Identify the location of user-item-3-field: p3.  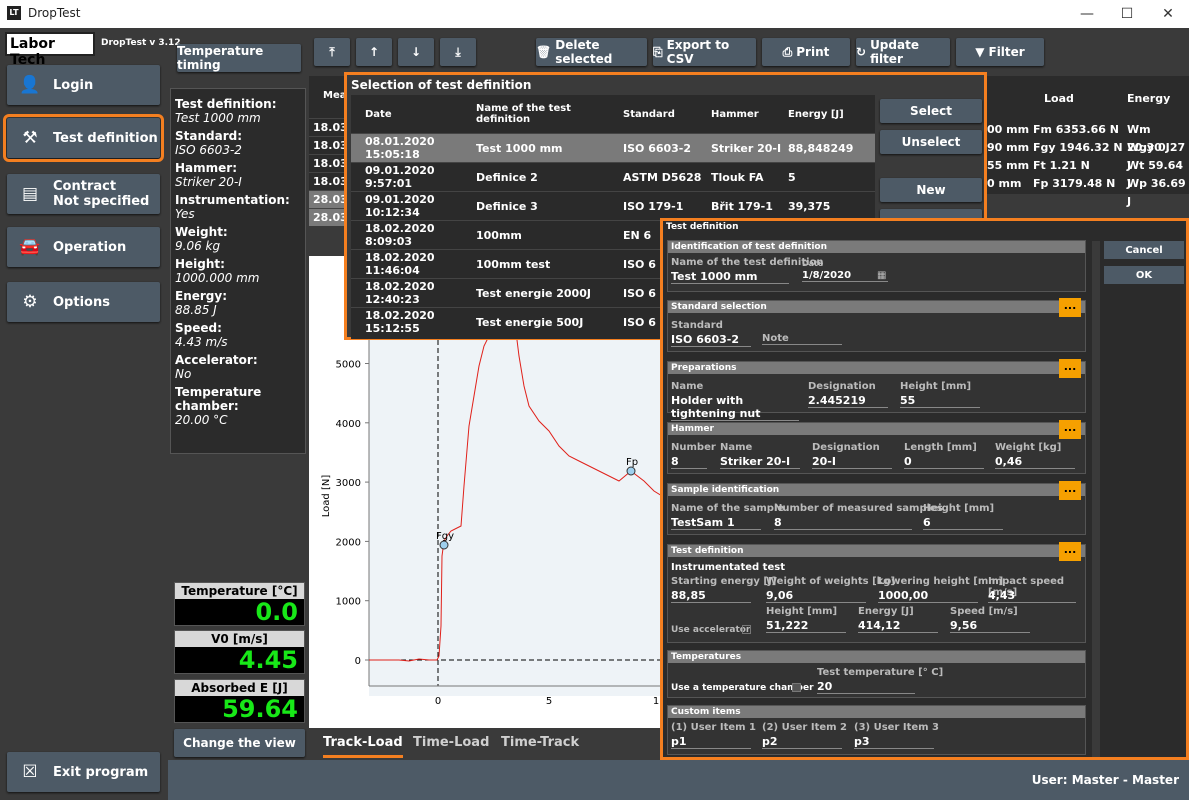
(894, 742).